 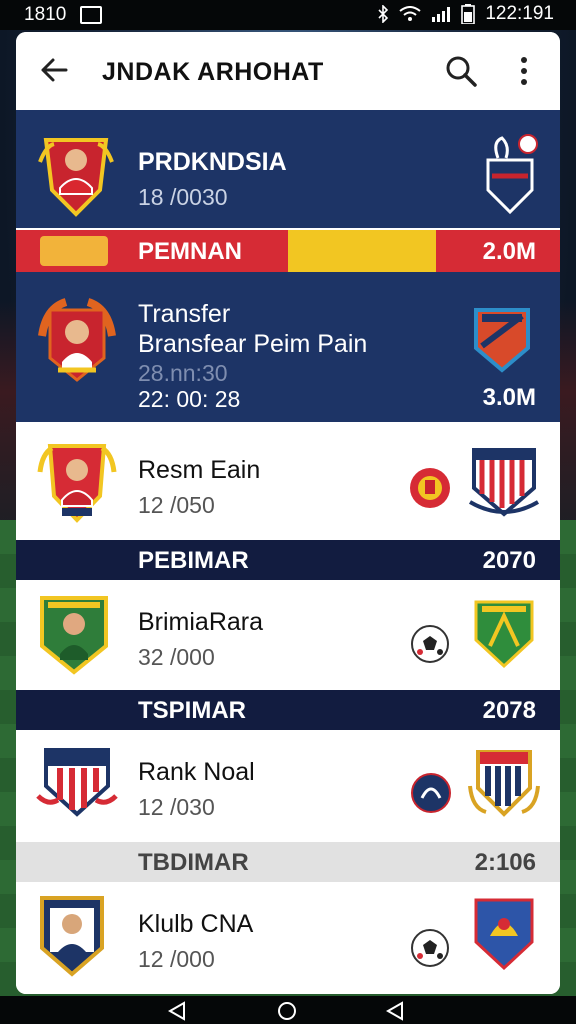 I want to click on striped-club-badge-icon, so click(x=504, y=482).